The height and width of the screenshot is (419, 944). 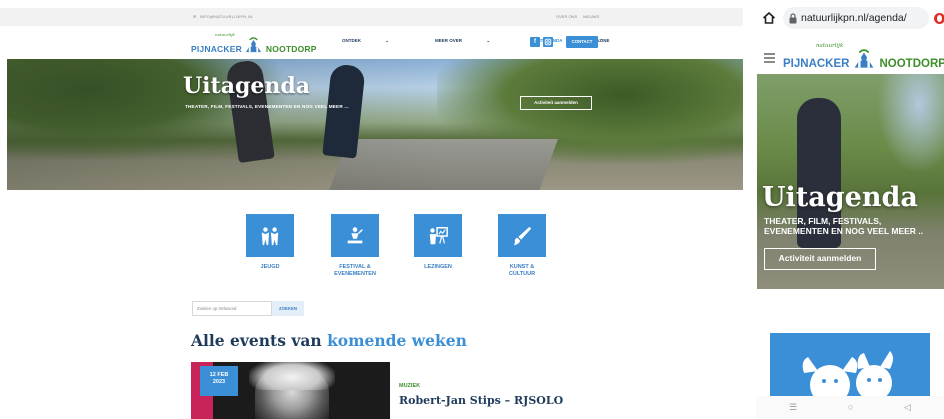 I want to click on category-festival-evenementen: FESTIVAL & EVENEMENTEN, so click(x=355, y=245).